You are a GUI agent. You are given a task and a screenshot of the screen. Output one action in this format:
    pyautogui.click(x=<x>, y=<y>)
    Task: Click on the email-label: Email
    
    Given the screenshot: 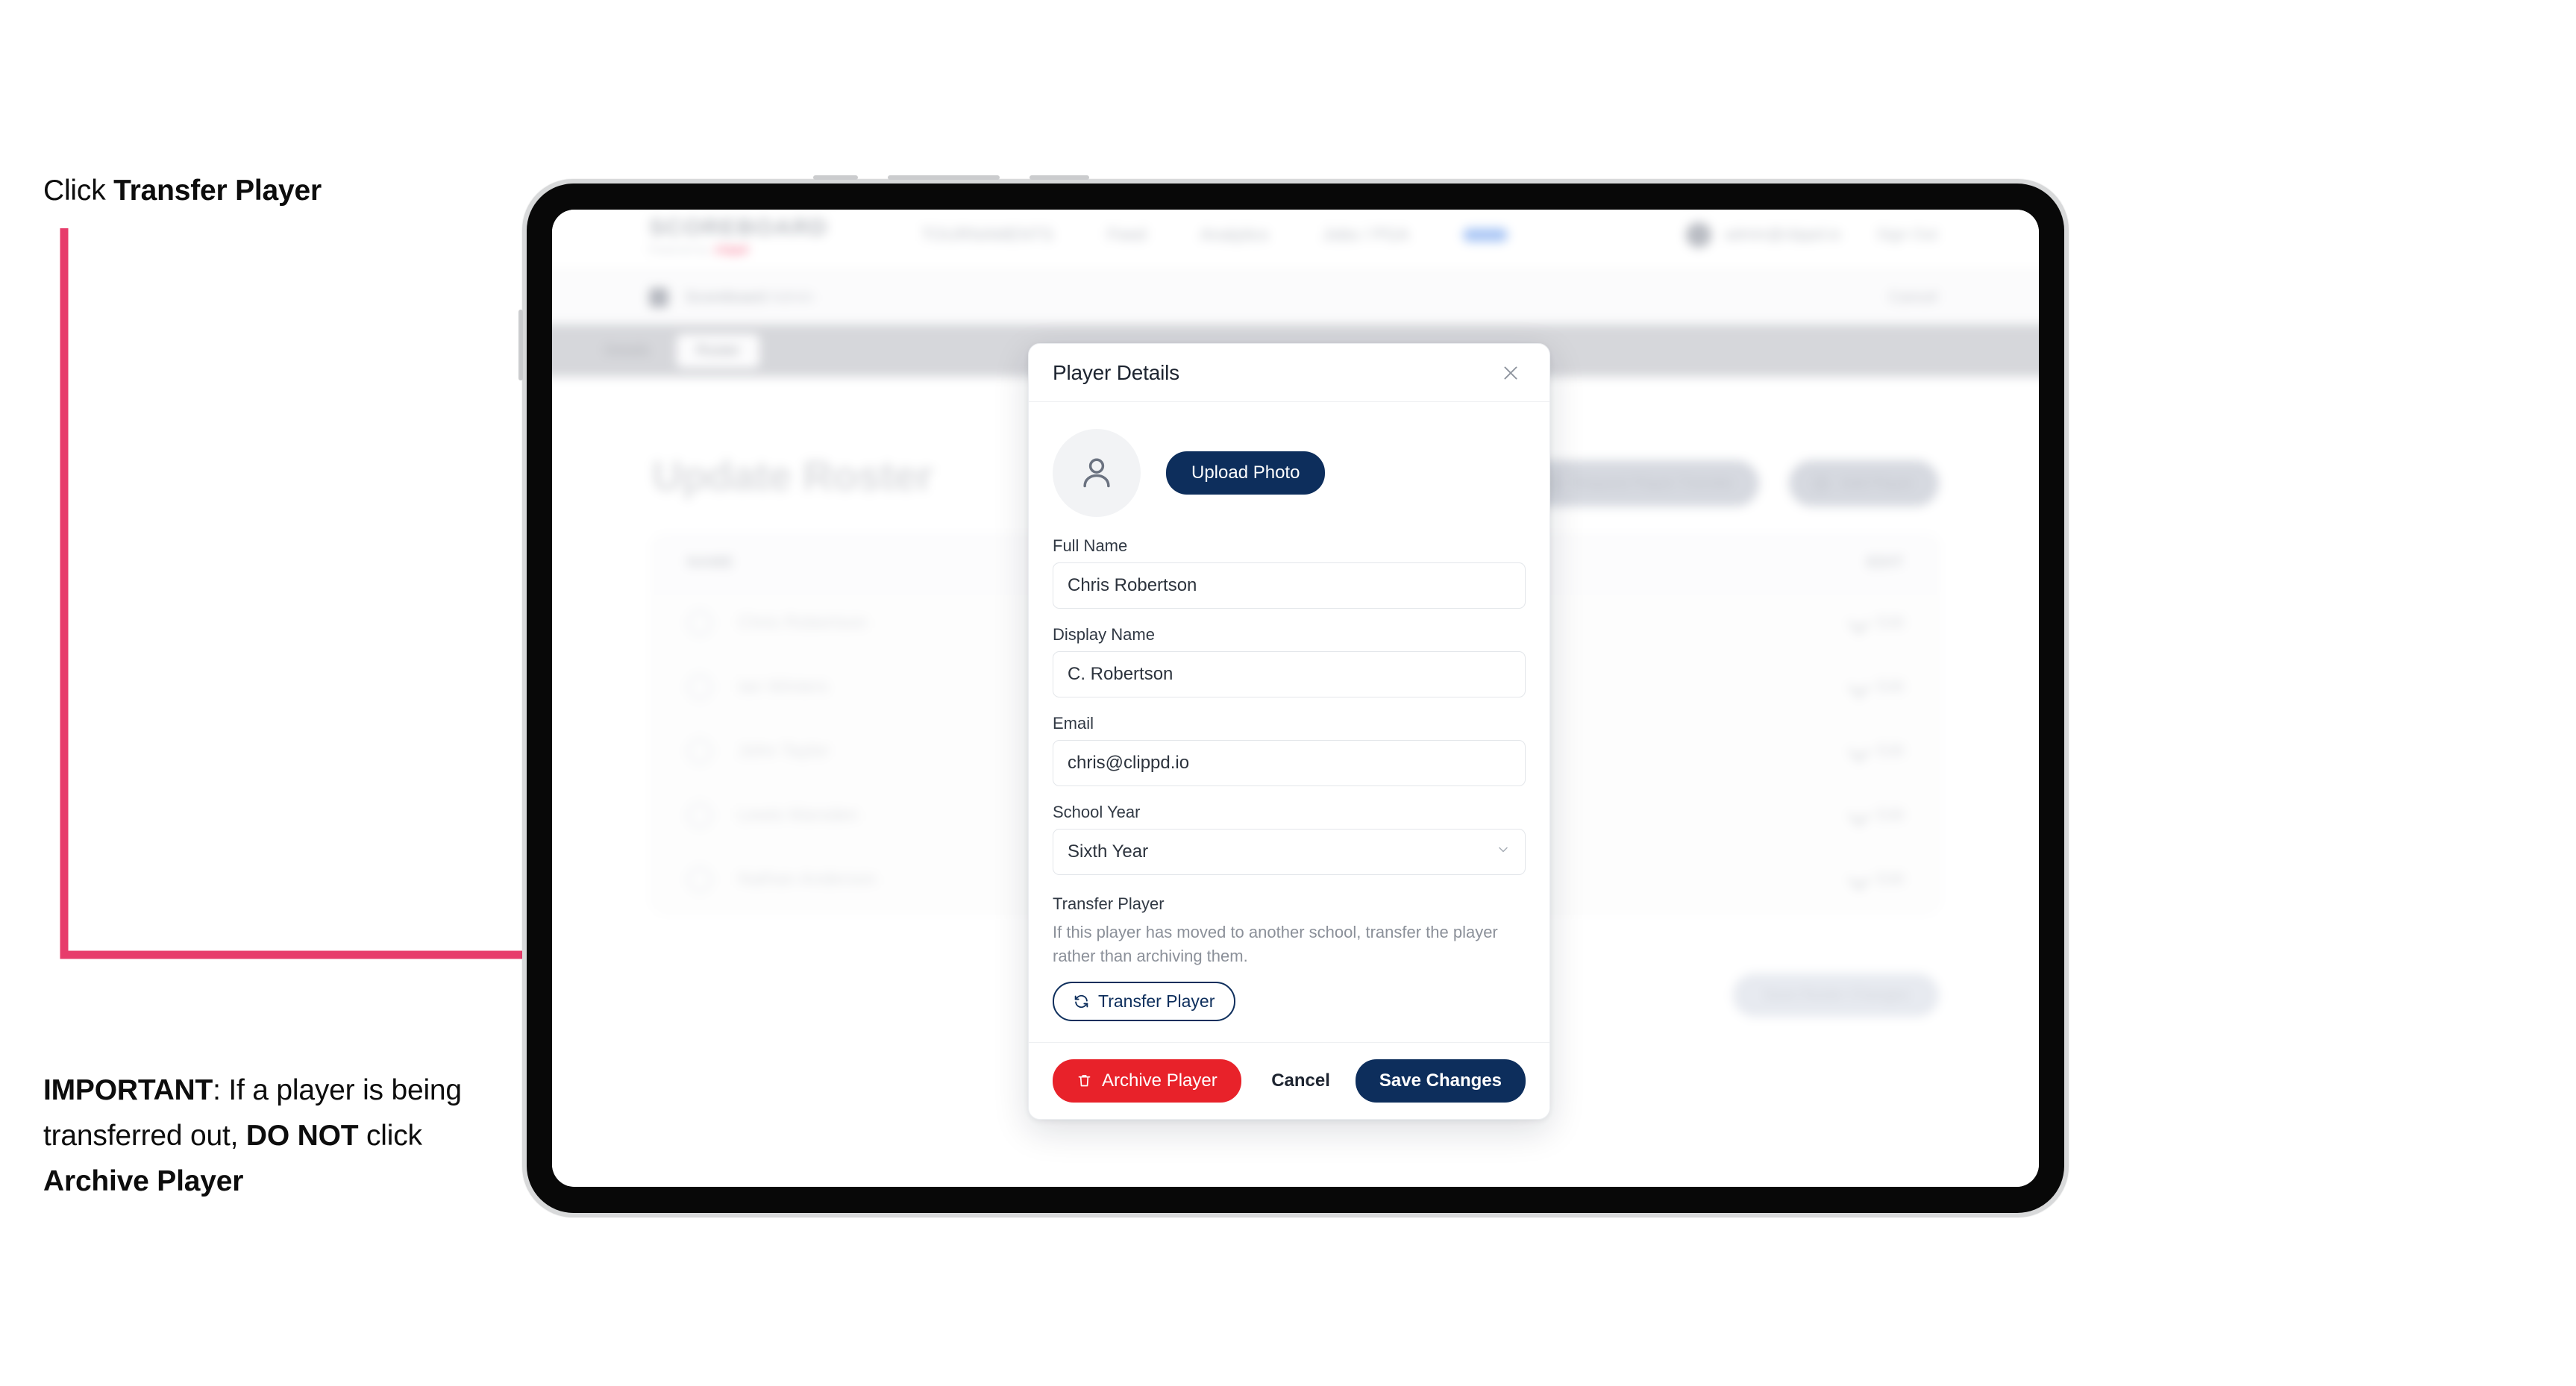 What is the action you would take?
    pyautogui.click(x=1073, y=723)
    